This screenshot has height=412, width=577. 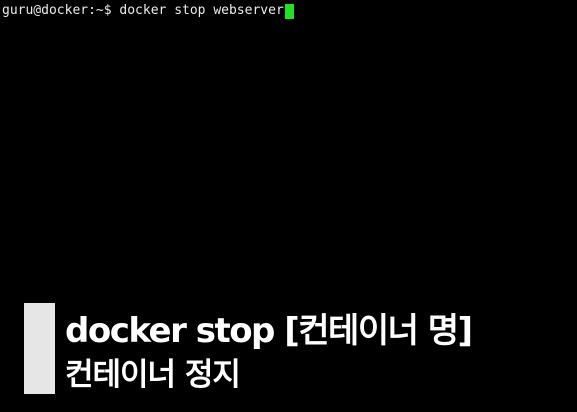 What do you see at coordinates (61, 10) in the screenshot?
I see `terminal-prompt: guru@docker:~$` at bounding box center [61, 10].